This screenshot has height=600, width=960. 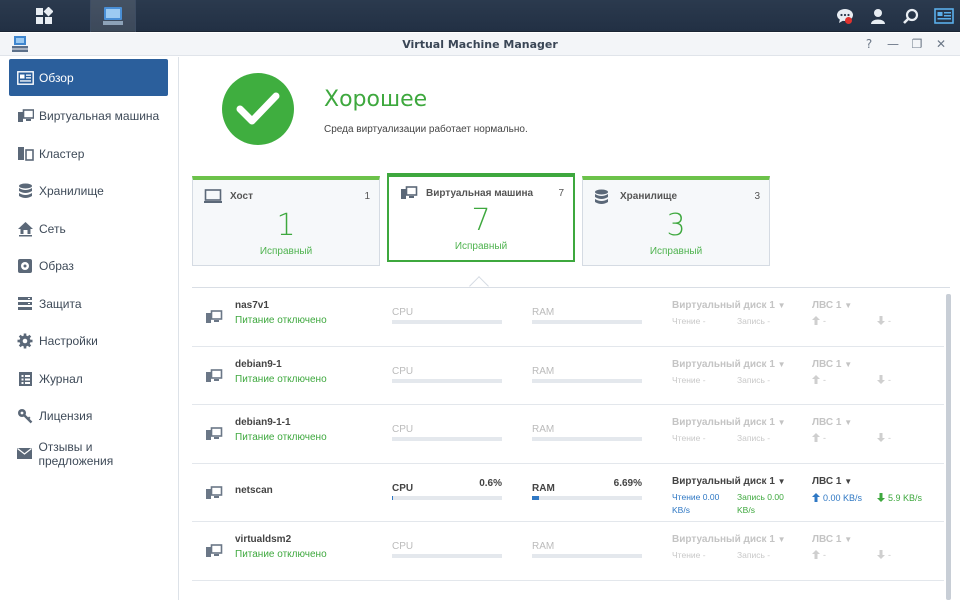 What do you see at coordinates (24, 453) in the screenshot?
I see `feedback-icon` at bounding box center [24, 453].